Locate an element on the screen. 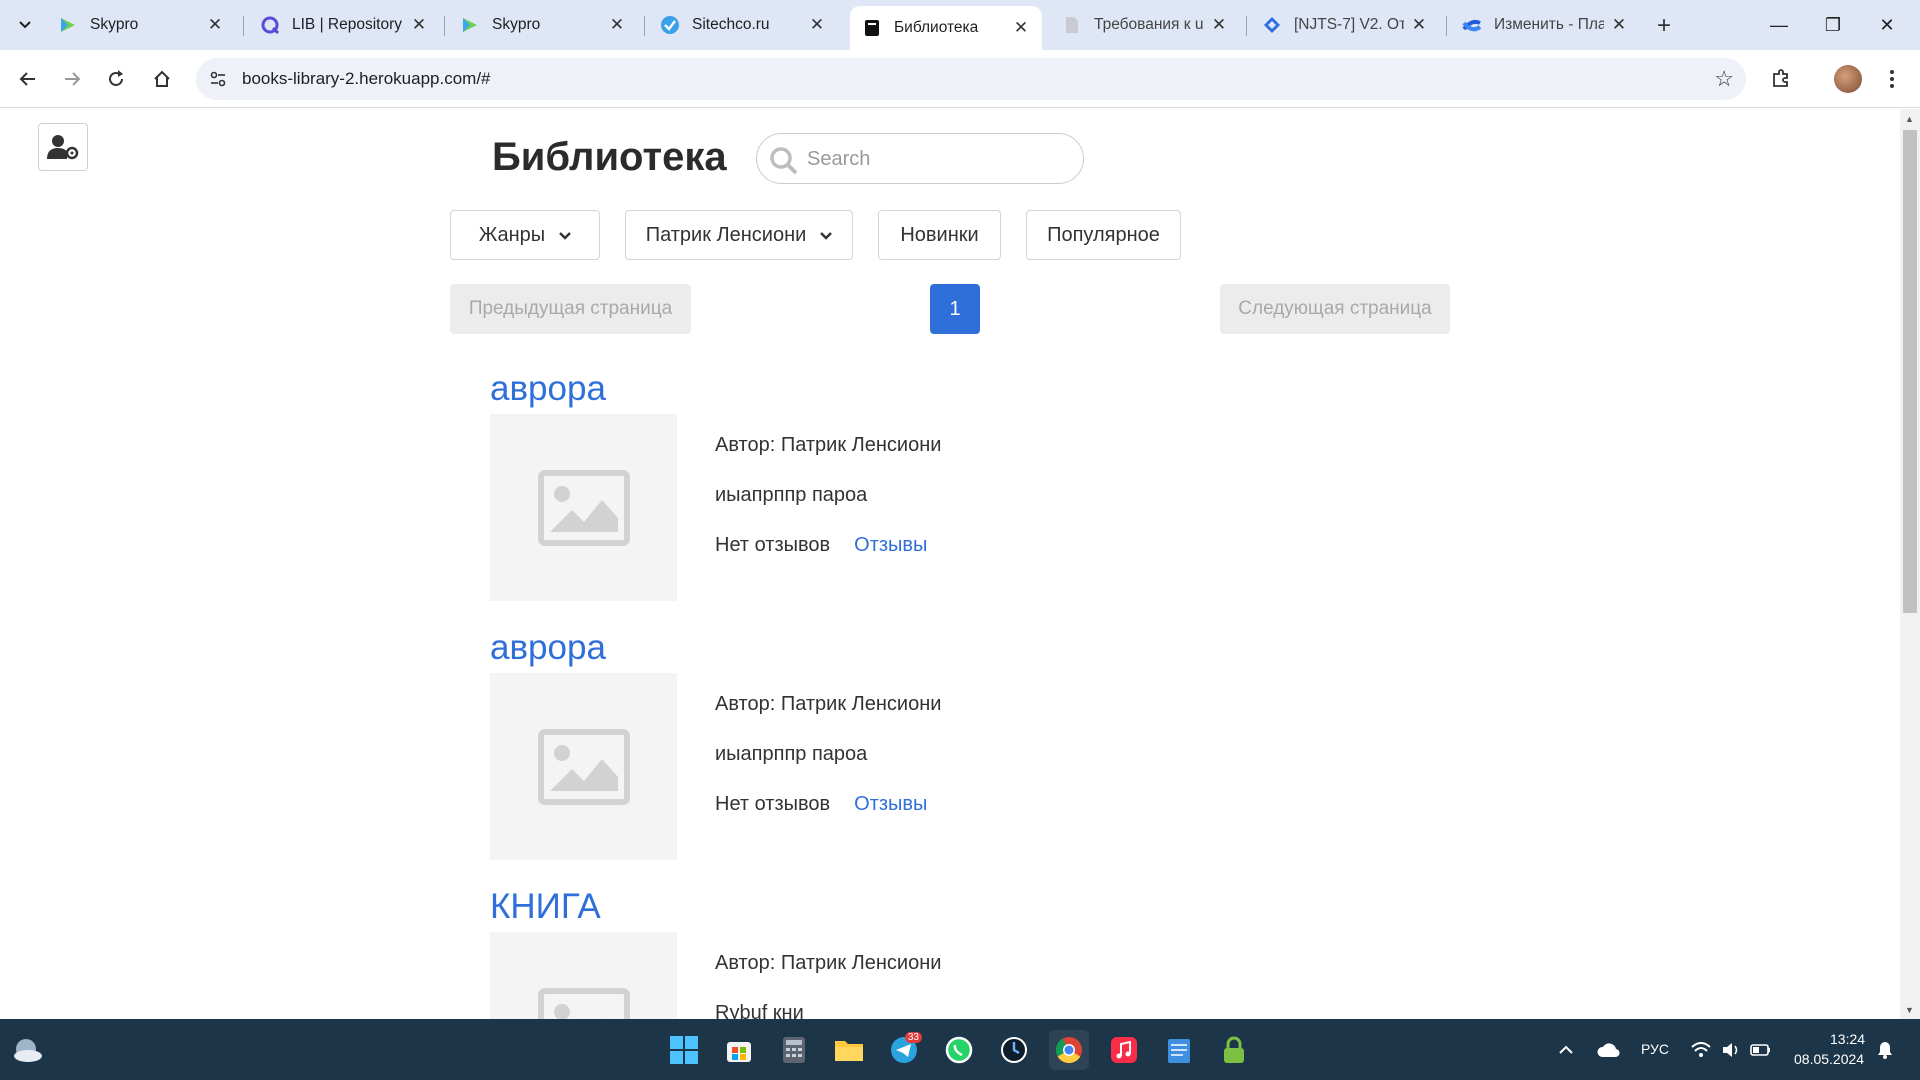 This screenshot has height=1080, width=1920. confluence-icon is located at coordinates (1472, 25).